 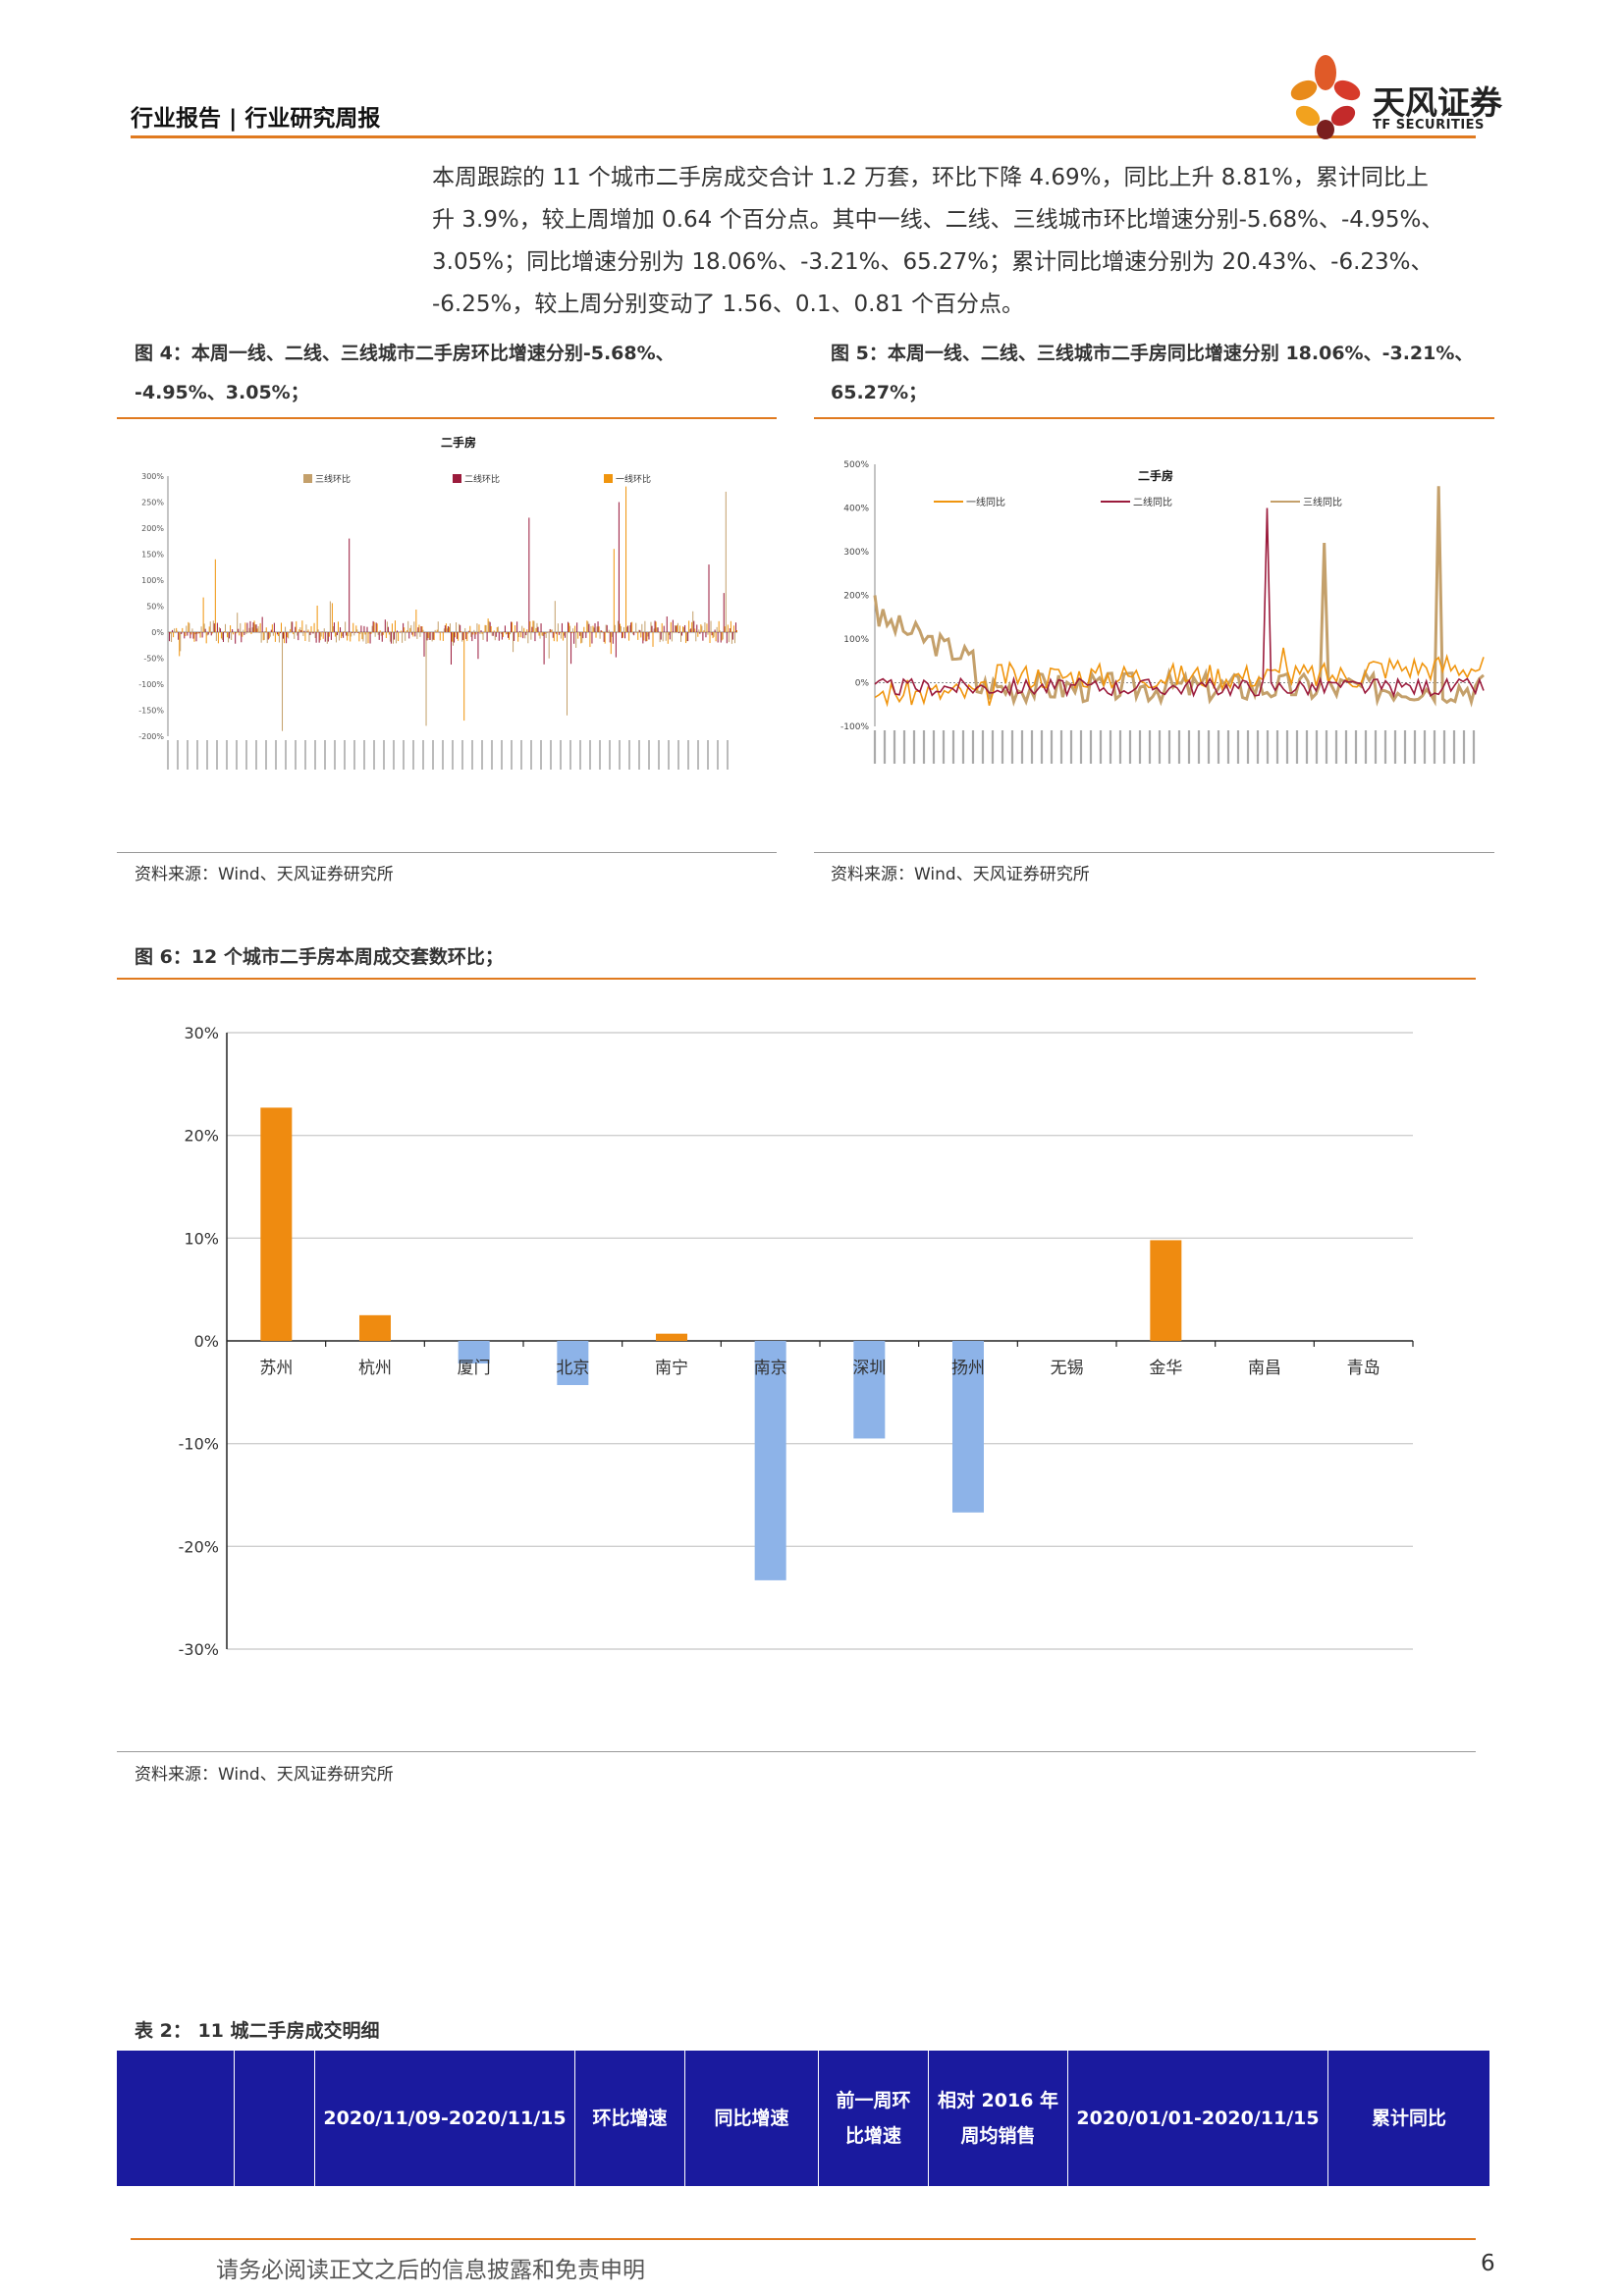 I want to click on fig5-source: 资料来源：Wind、天风证券研究所, so click(x=960, y=874).